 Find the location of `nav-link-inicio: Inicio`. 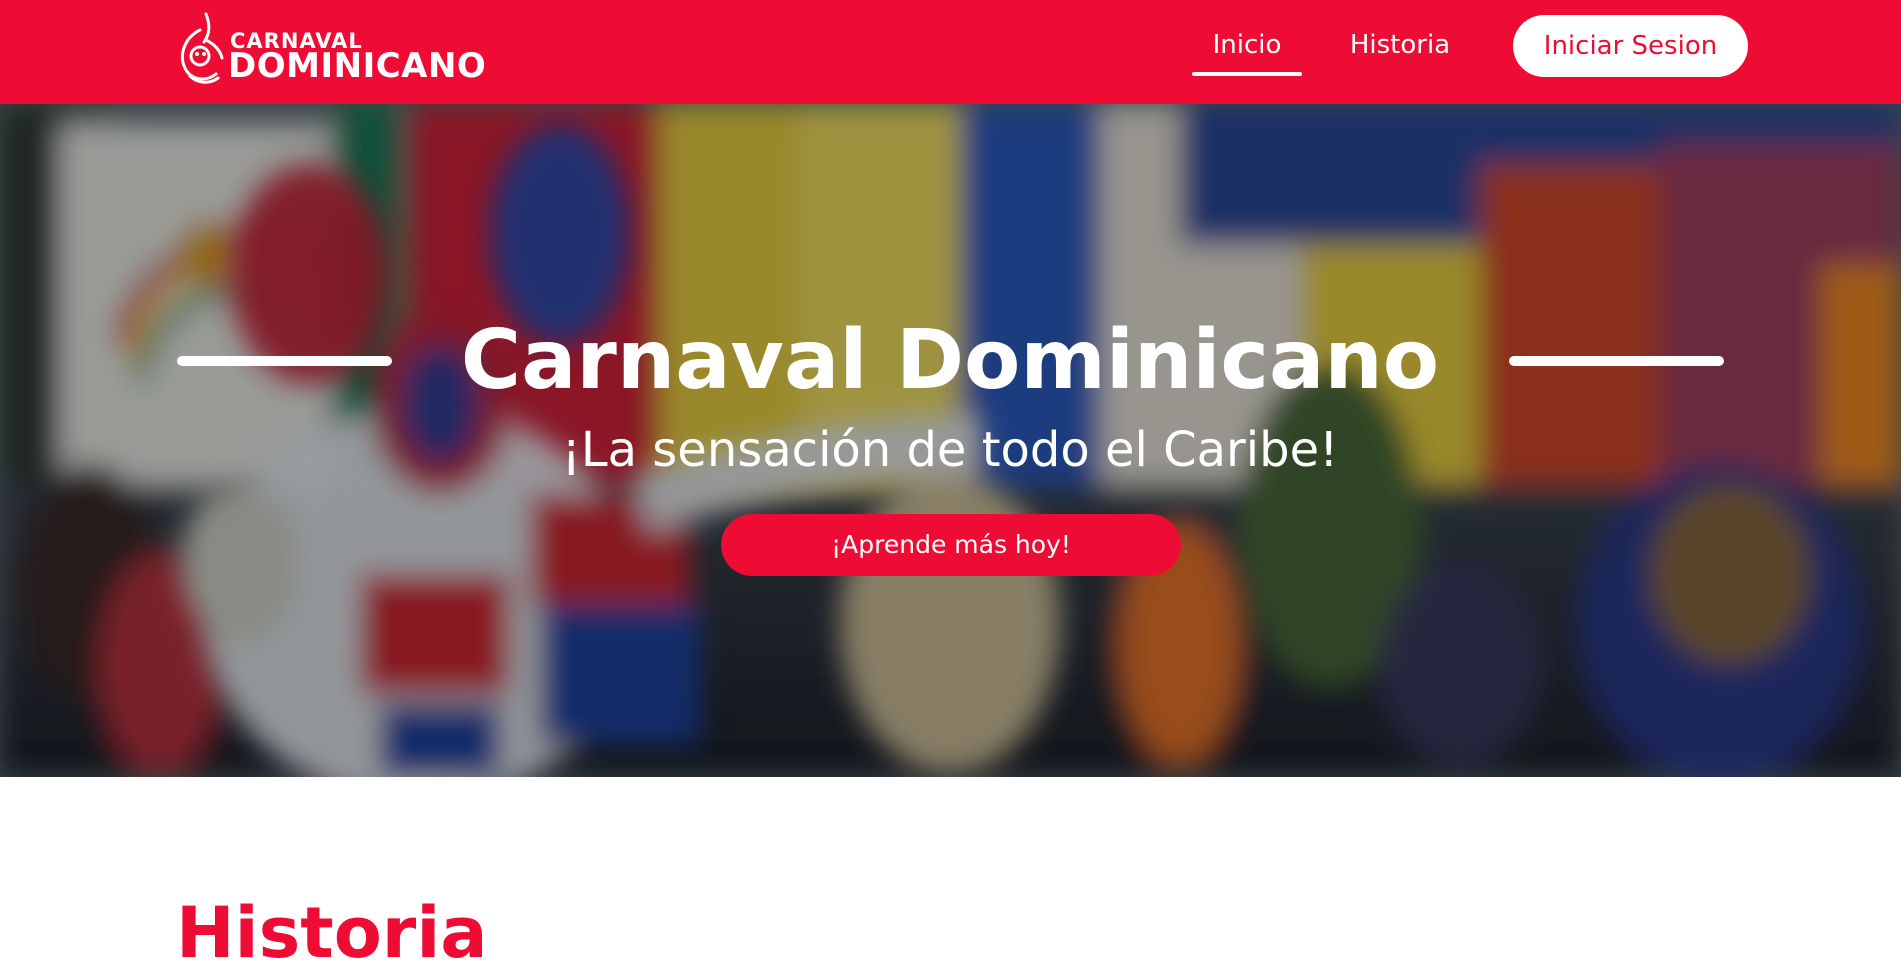

nav-link-inicio: Inicio is located at coordinates (1247, 45).